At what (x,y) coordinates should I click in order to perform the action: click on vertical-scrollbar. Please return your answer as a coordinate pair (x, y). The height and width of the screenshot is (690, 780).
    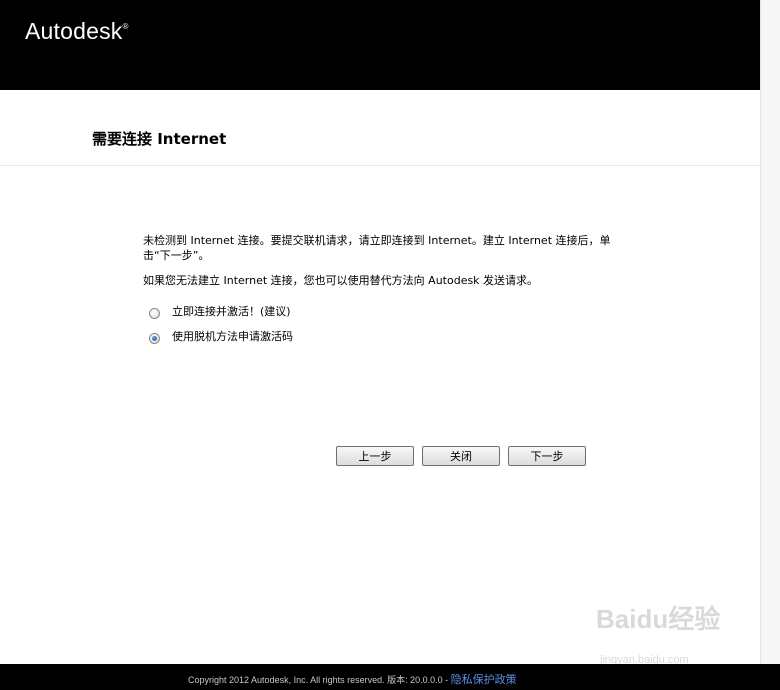
    Looking at the image, I should click on (770, 332).